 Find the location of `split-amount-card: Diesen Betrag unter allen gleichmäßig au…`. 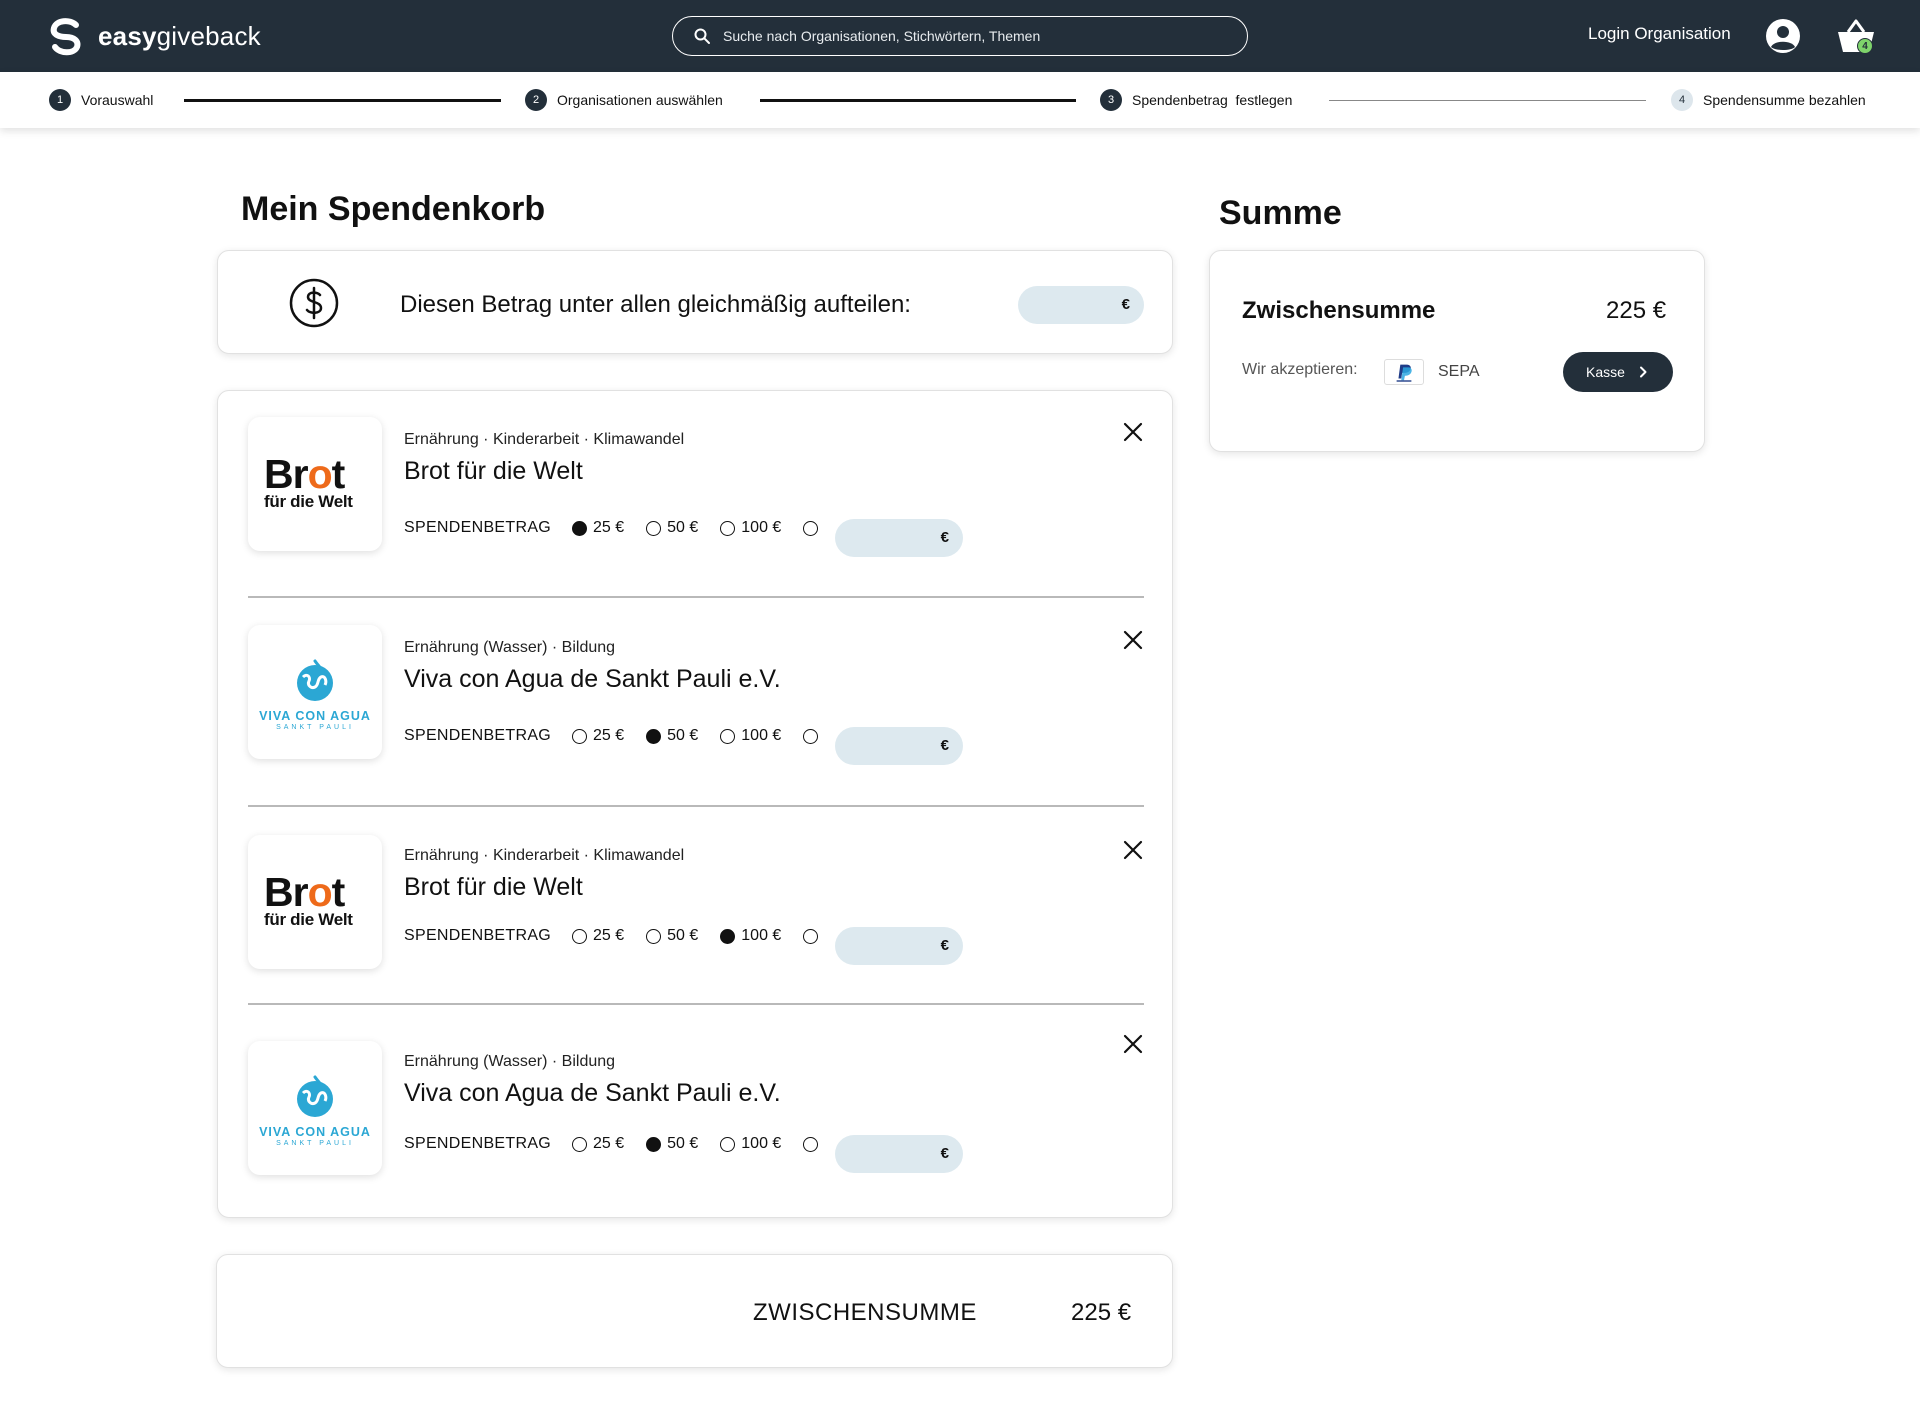

split-amount-card: Diesen Betrag unter allen gleichmäßig au… is located at coordinates (695, 302).